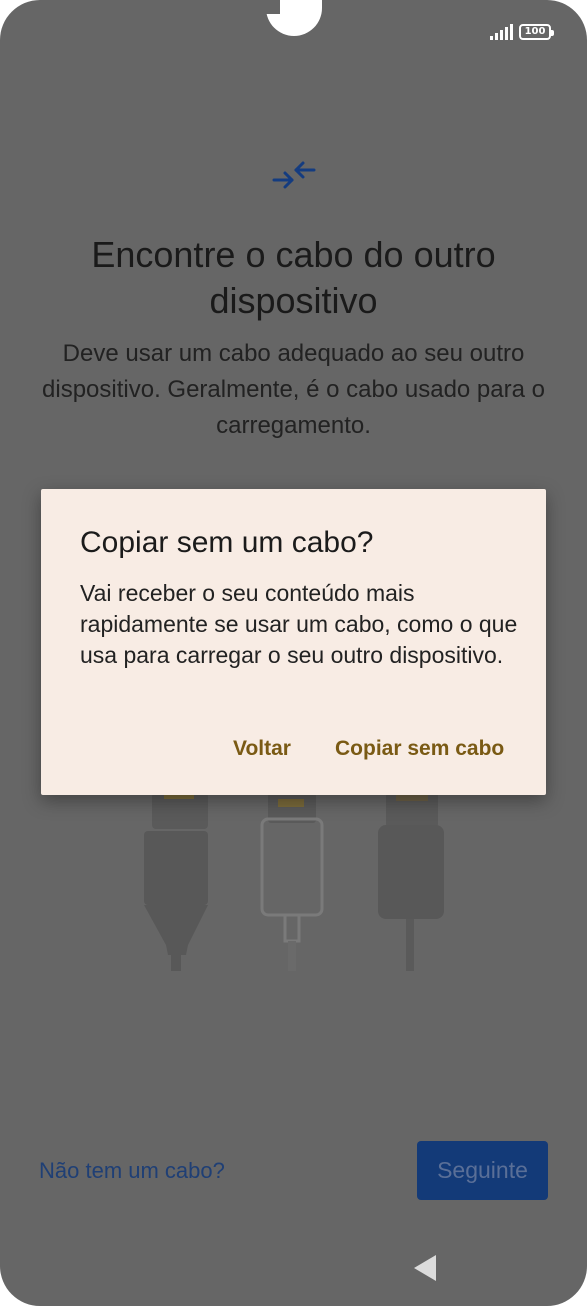  Describe the element at coordinates (294, 175) in the screenshot. I see `swap-arrows-icon` at that location.